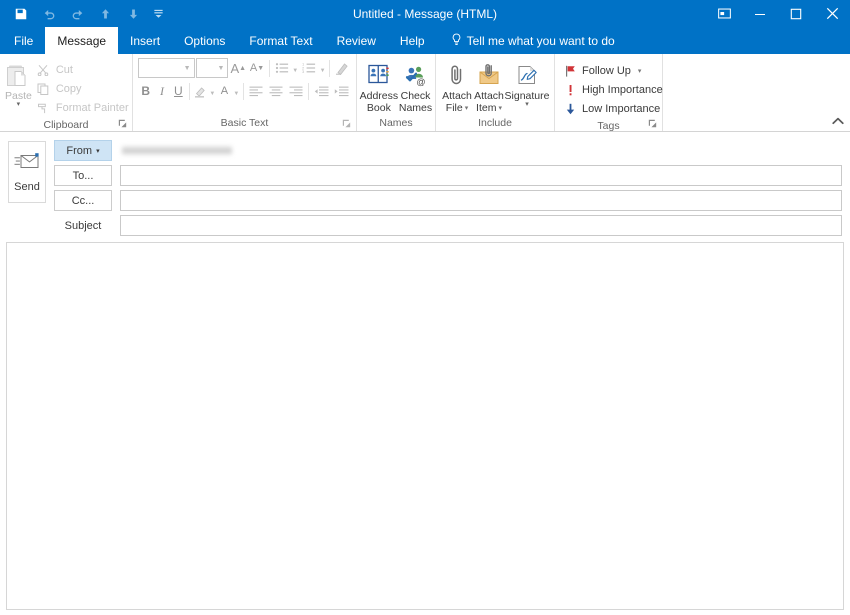 The height and width of the screenshot is (615, 850). What do you see at coordinates (23, 40) in the screenshot?
I see `tab-file: File` at bounding box center [23, 40].